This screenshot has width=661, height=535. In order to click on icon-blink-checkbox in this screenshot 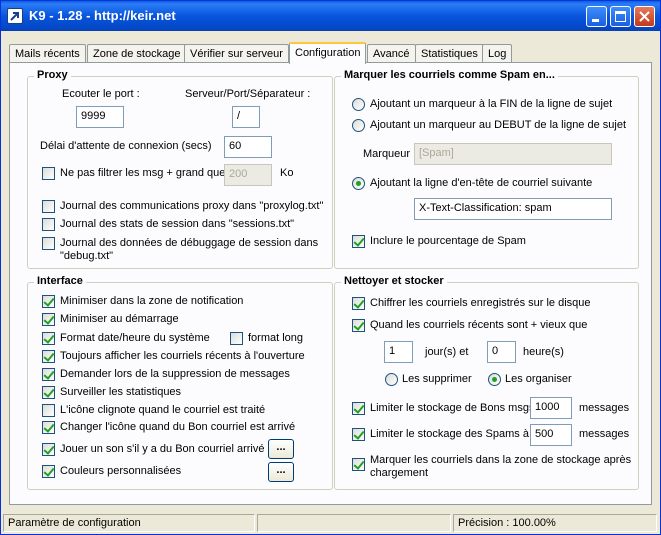, I will do `click(48, 410)`.